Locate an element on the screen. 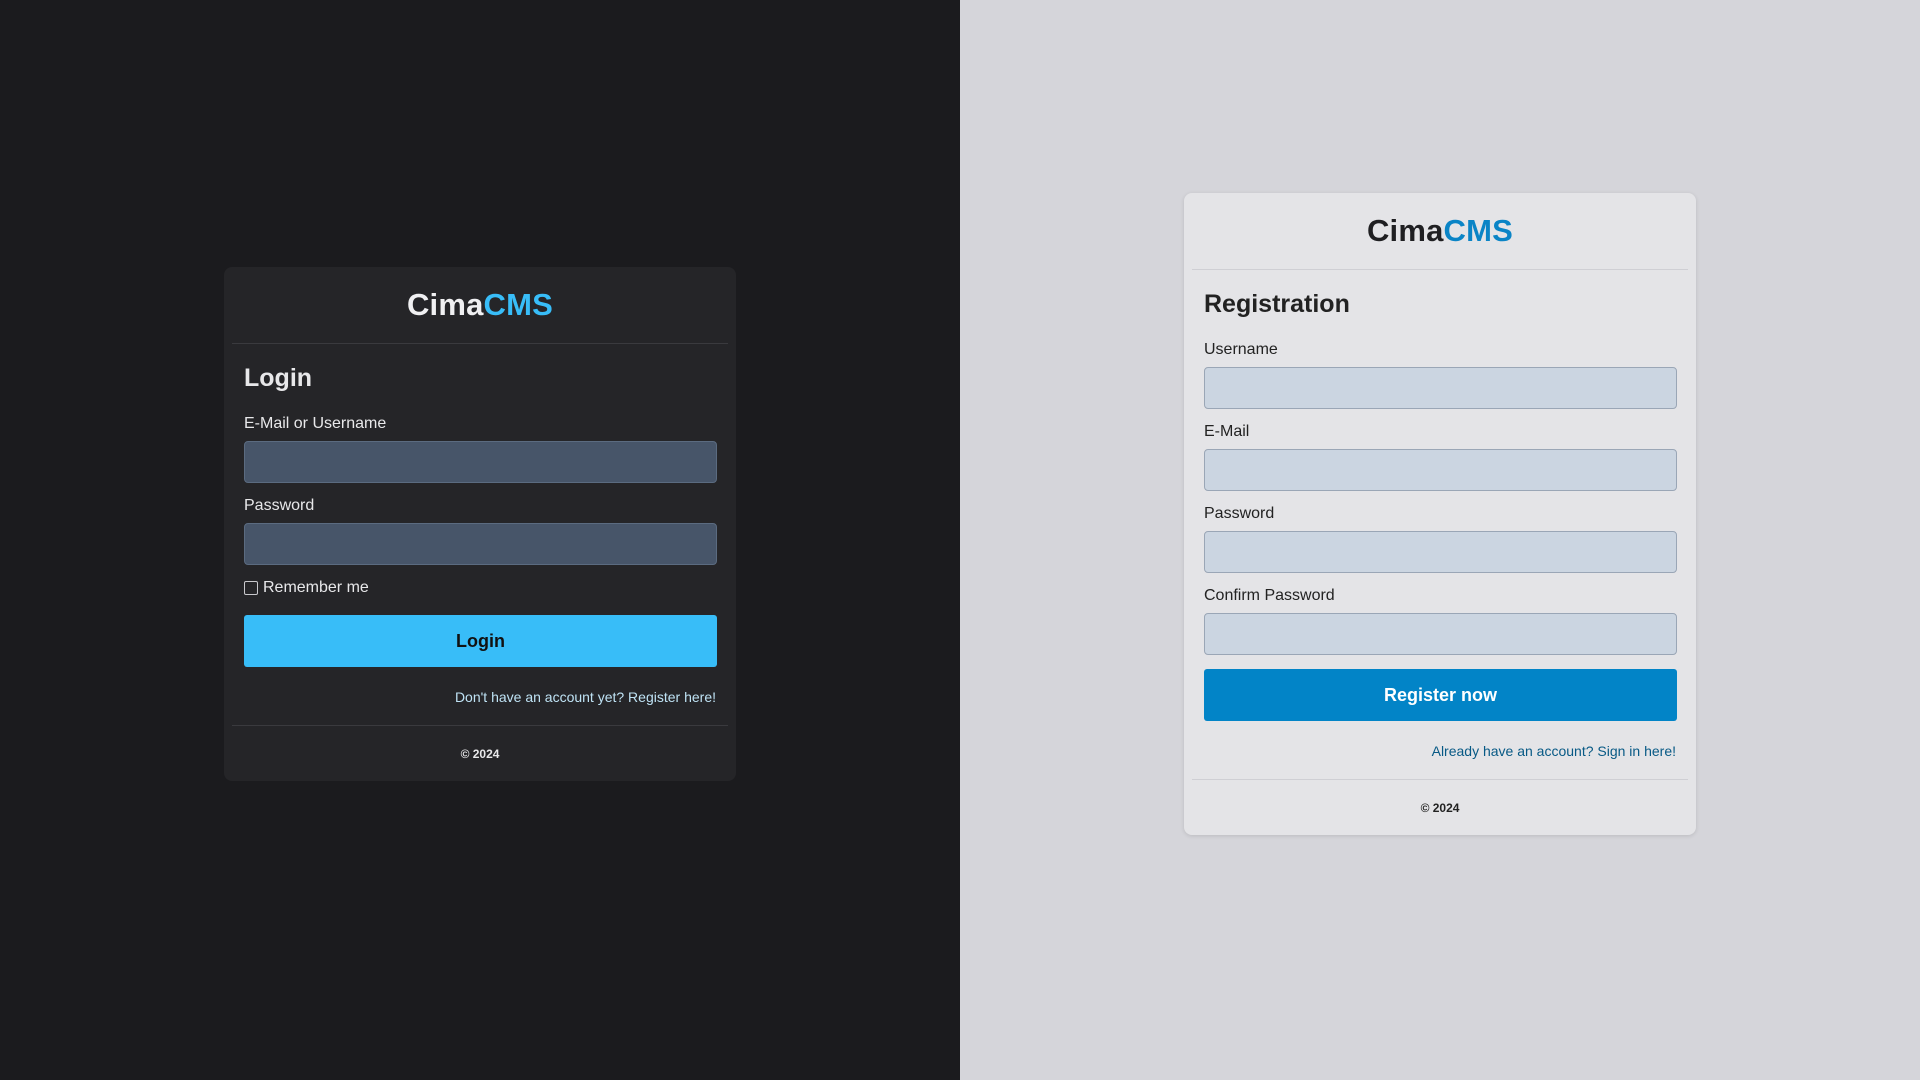 Image resolution: width=1920 pixels, height=1080 pixels. confirm-password-field-group: Confirm Password is located at coordinates (1440, 621).